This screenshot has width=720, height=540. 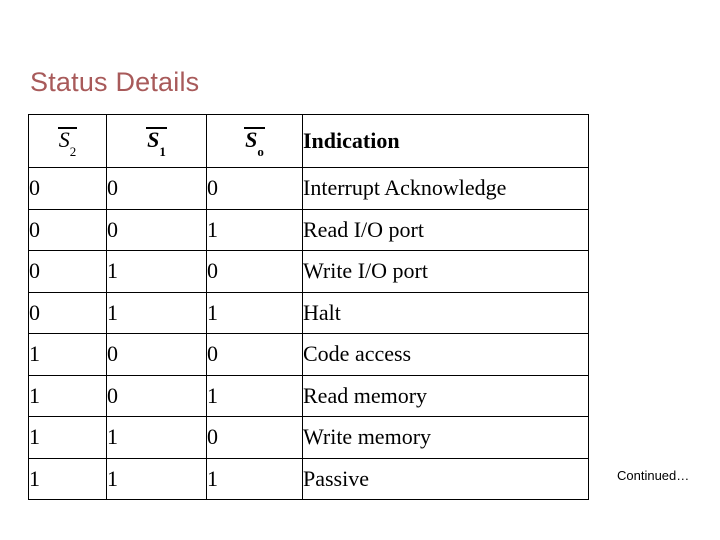 What do you see at coordinates (115, 82) in the screenshot?
I see `page-title: Status Details` at bounding box center [115, 82].